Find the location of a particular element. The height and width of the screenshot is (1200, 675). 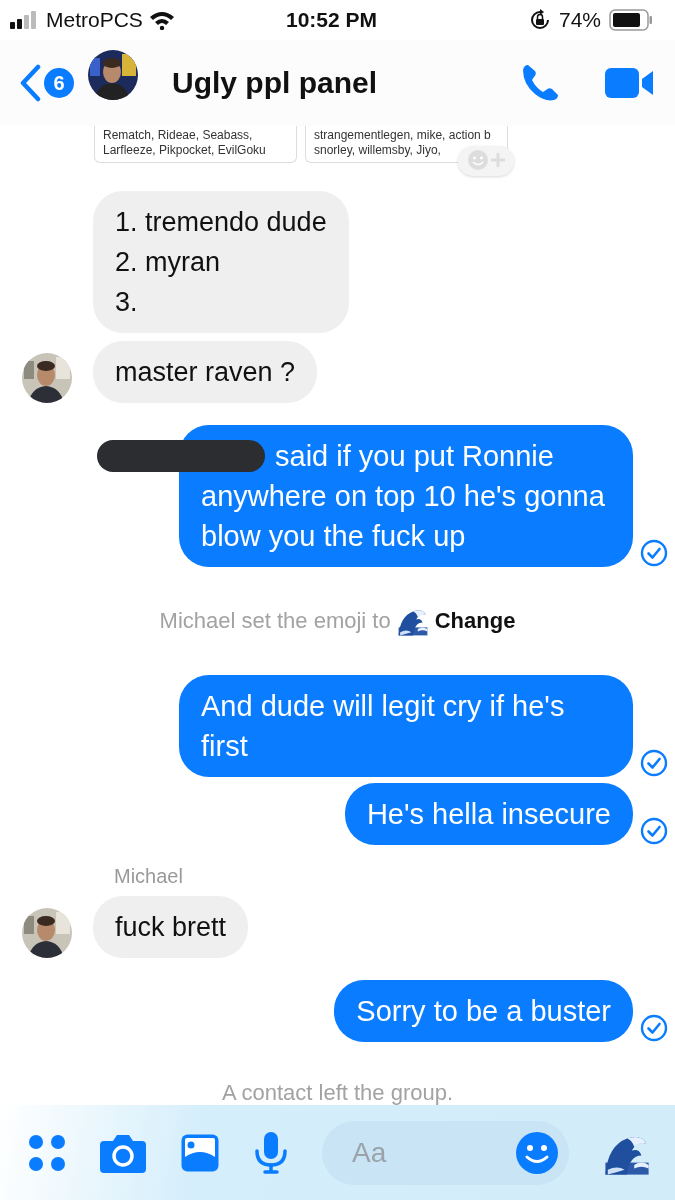

card-text: strangementlegen, mike, action b is located at coordinates (403, 135).